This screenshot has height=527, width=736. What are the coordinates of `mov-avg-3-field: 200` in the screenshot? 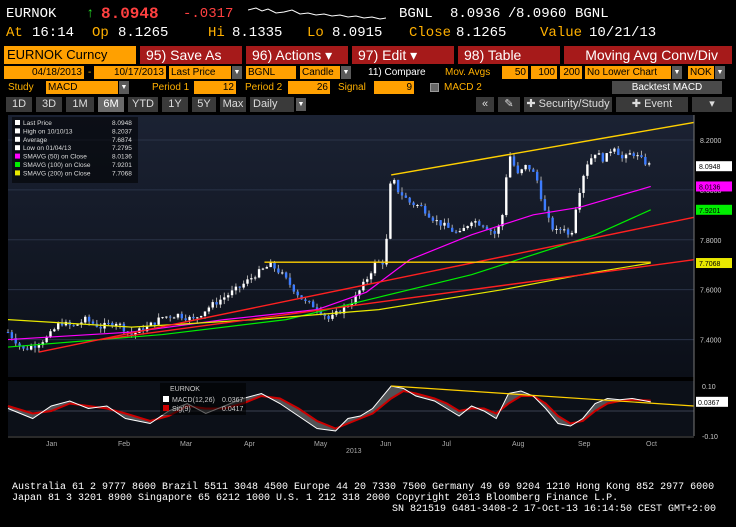 It's located at (571, 72).